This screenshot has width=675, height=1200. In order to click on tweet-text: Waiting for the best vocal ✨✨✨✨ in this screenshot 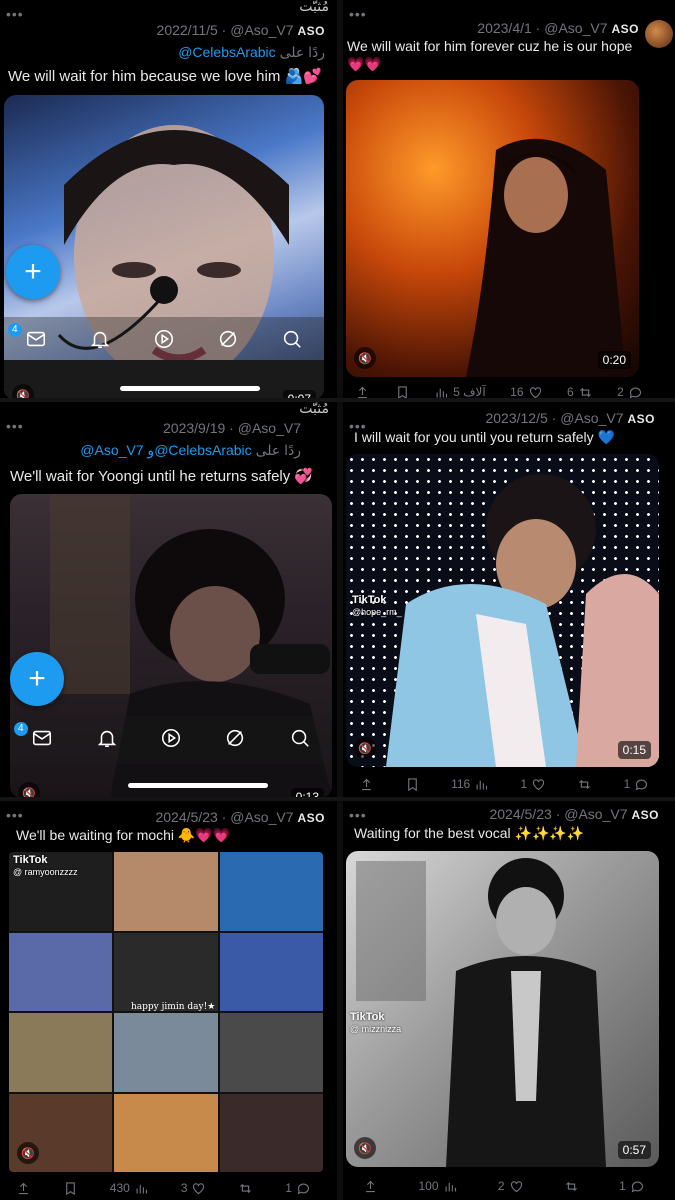, I will do `click(469, 833)`.